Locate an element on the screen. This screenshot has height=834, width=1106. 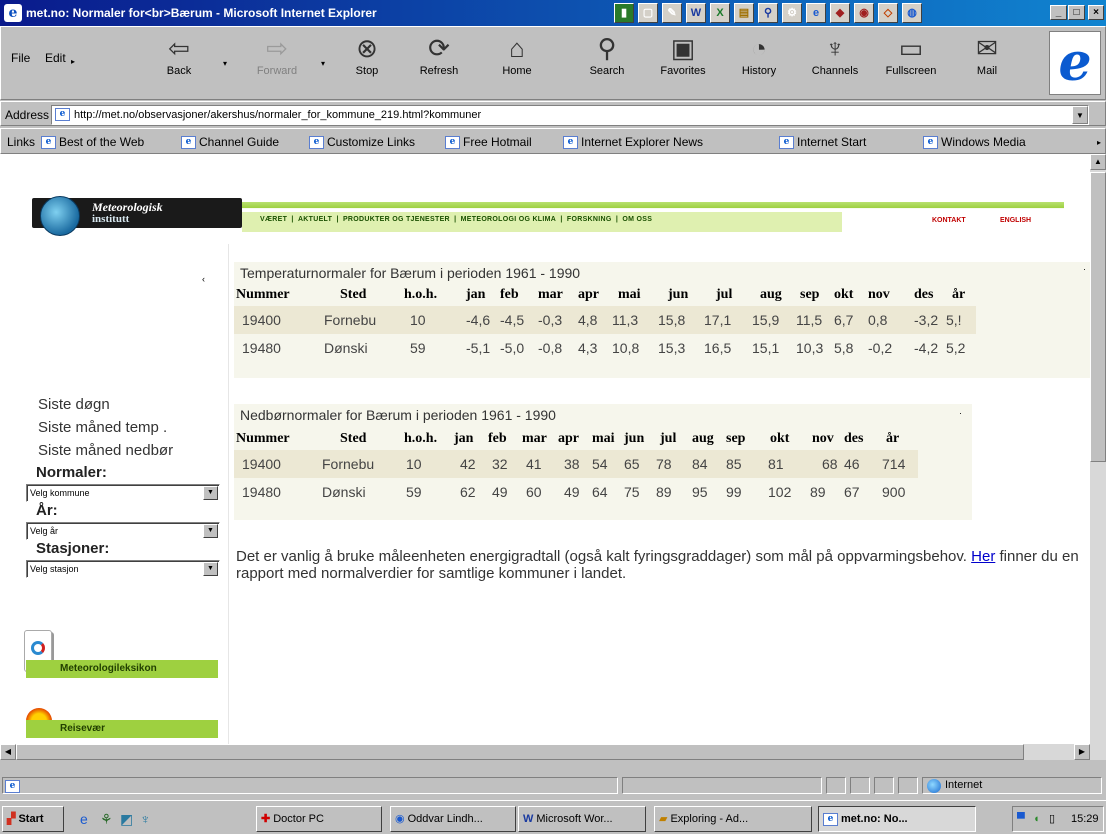
ie-tray-icon: e is located at coordinates (816, 13).